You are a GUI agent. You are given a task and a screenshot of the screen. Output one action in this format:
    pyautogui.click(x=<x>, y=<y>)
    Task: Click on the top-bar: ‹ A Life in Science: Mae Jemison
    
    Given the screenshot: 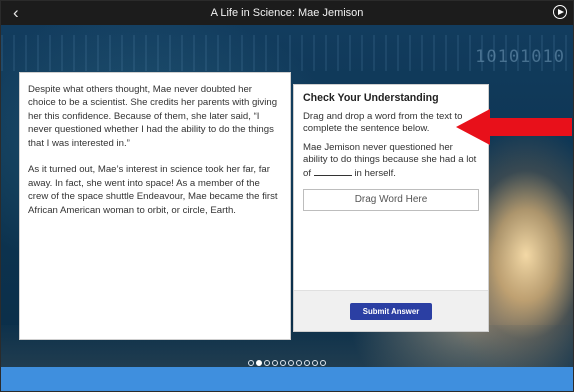 What is the action you would take?
    pyautogui.click(x=287, y=13)
    